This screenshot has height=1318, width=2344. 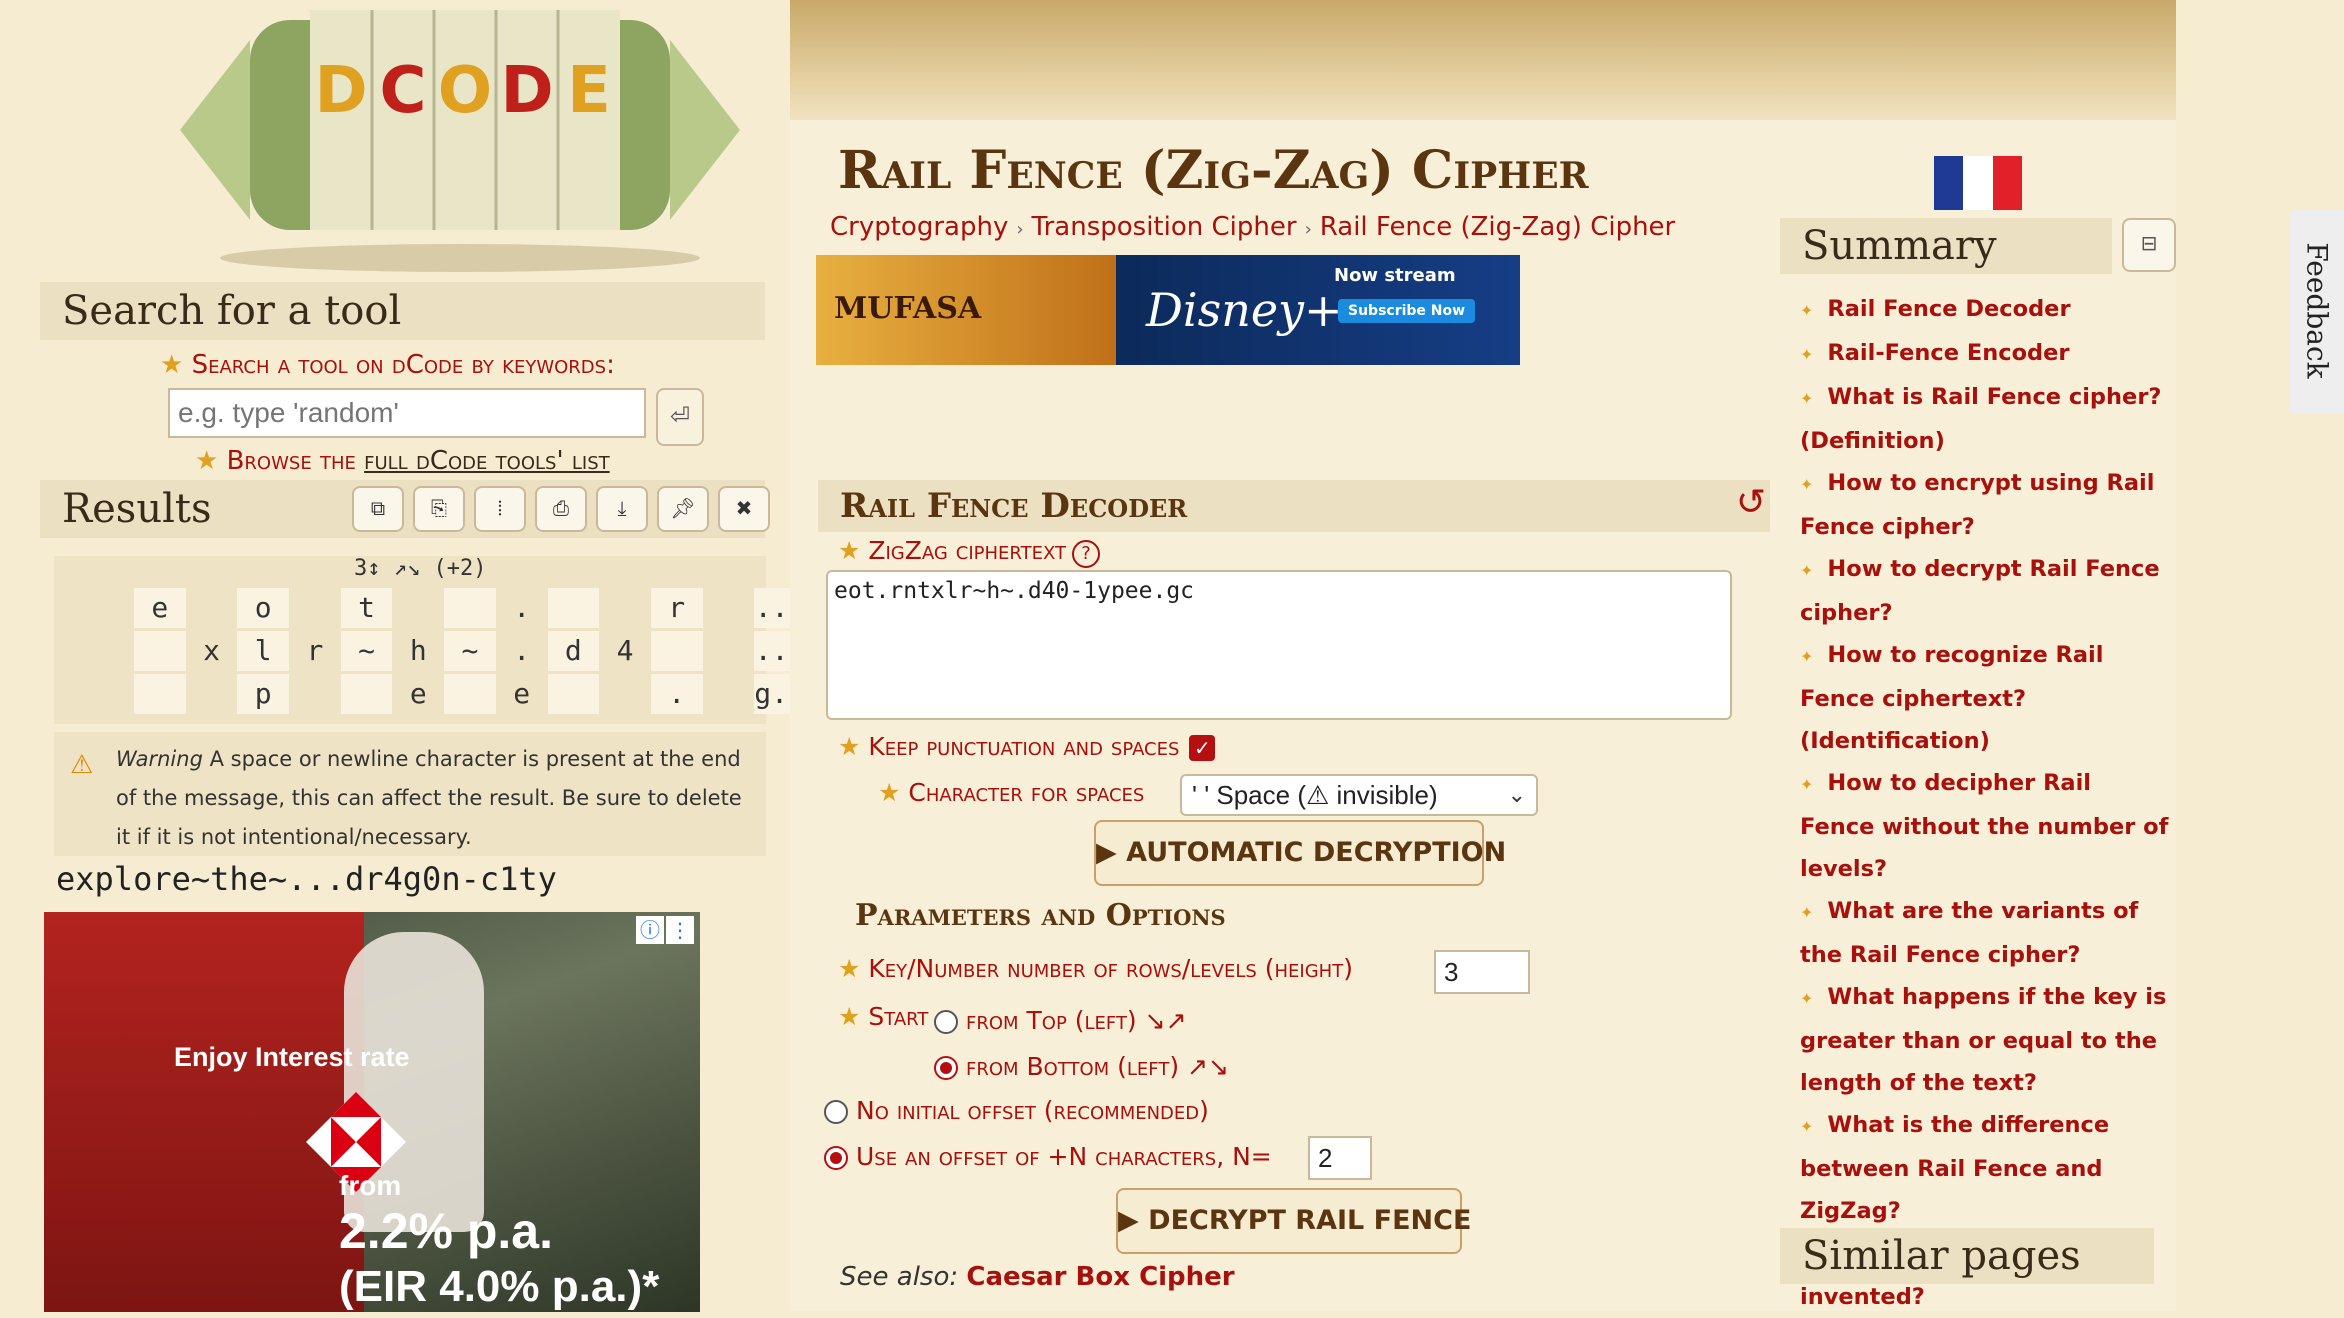 What do you see at coordinates (407, 413) in the screenshot?
I see `search-input` at bounding box center [407, 413].